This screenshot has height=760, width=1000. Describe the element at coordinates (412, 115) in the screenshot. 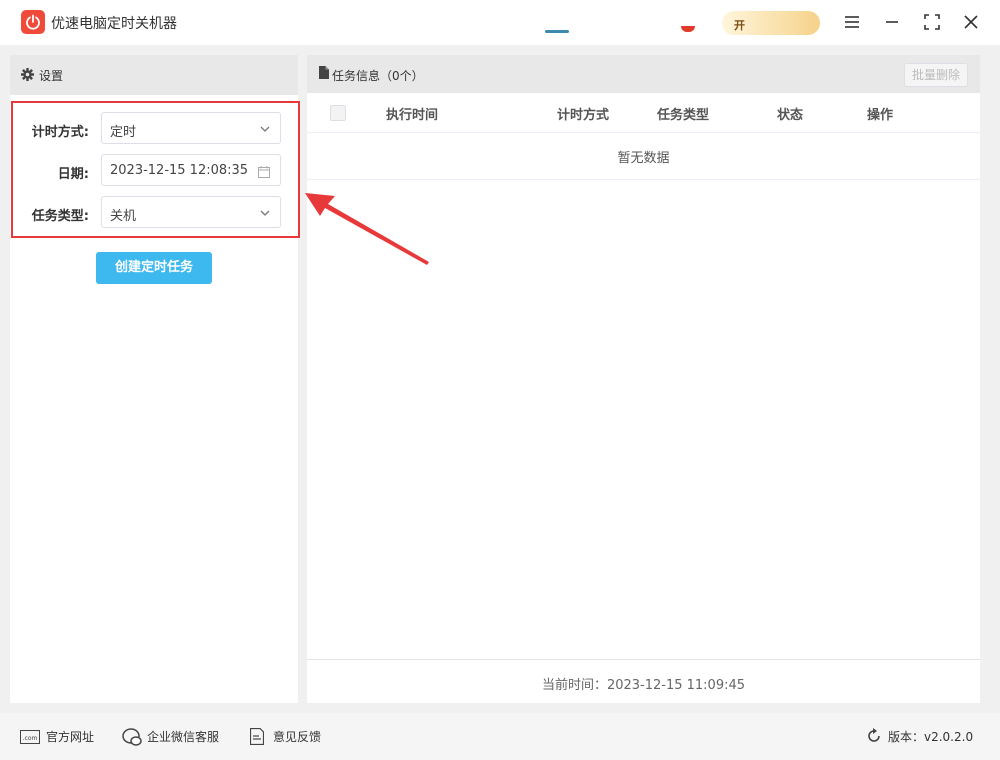

I see `column-header: 执行时间` at that location.